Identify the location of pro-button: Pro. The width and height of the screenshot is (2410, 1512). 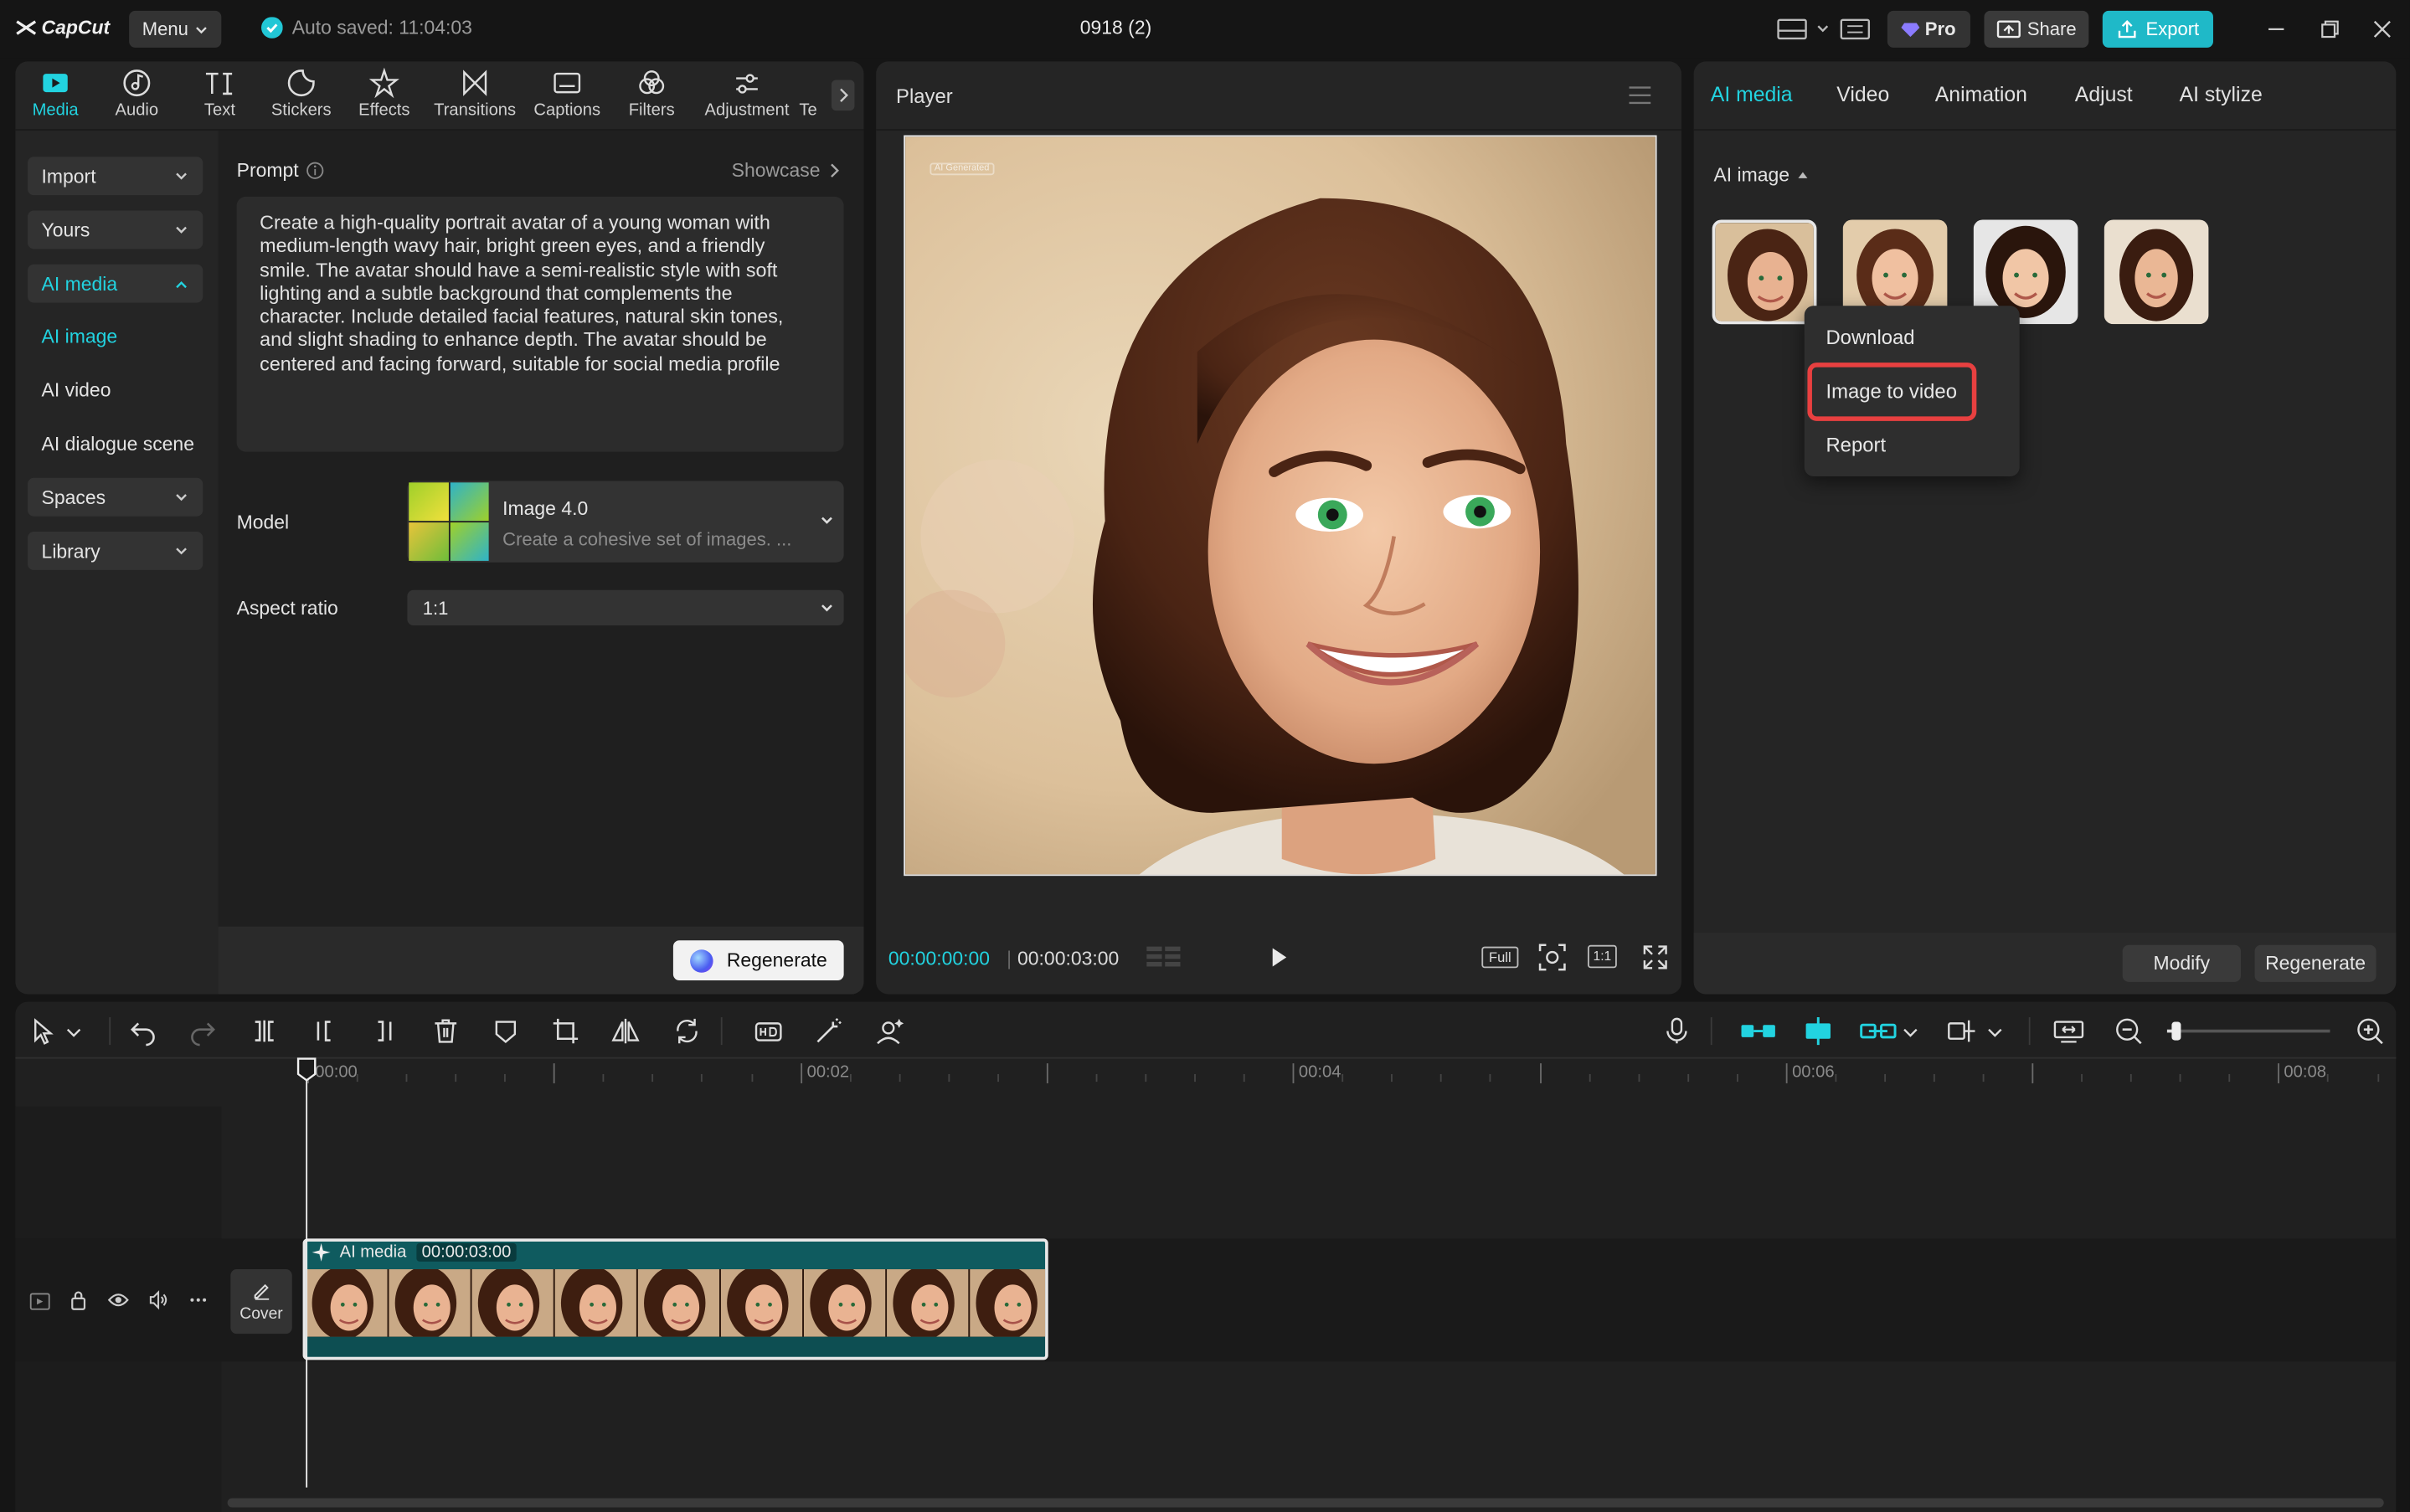
(1928, 29).